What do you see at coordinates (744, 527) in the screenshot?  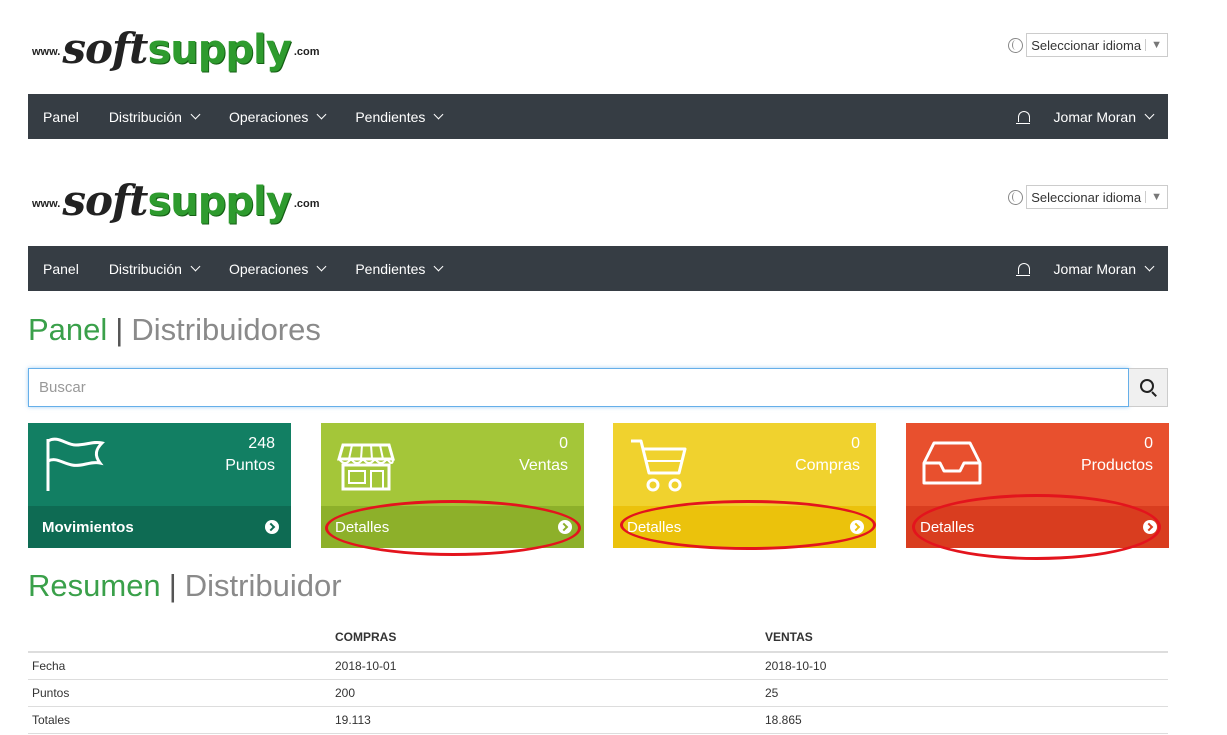 I see `card-footer-detalles-compras: Detalles` at bounding box center [744, 527].